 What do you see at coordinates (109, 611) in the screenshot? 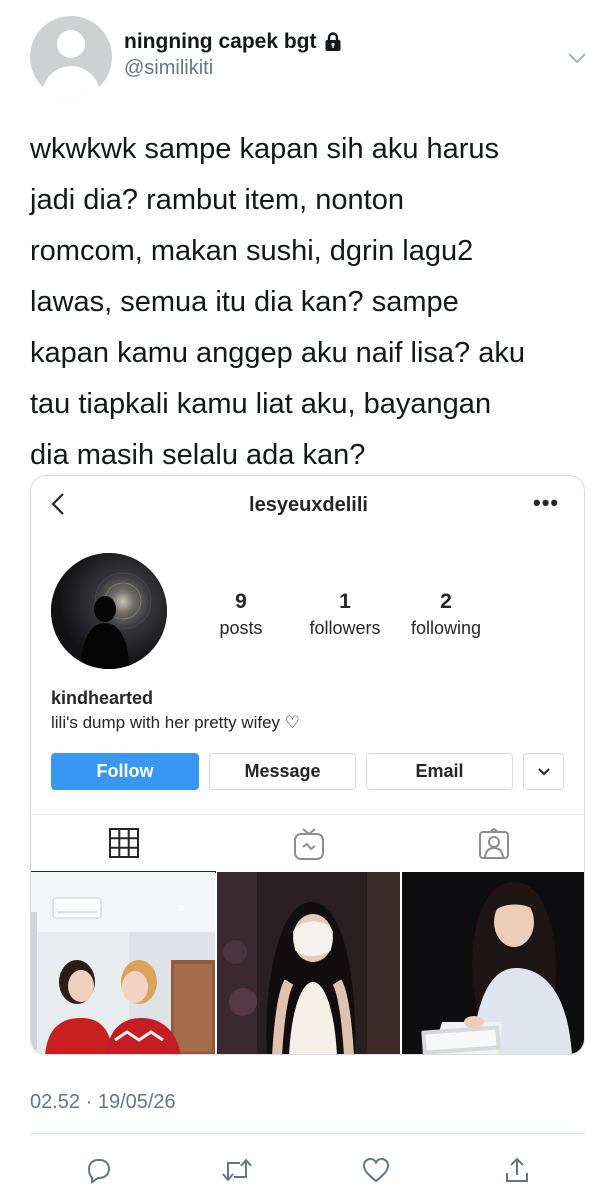
I see `ig-profile-picture` at bounding box center [109, 611].